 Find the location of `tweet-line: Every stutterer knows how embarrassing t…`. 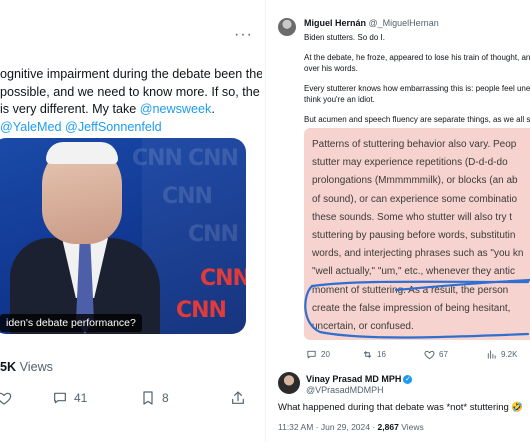

tweet-line: Every stutterer knows how embarrassing t… is located at coordinates (417, 88).